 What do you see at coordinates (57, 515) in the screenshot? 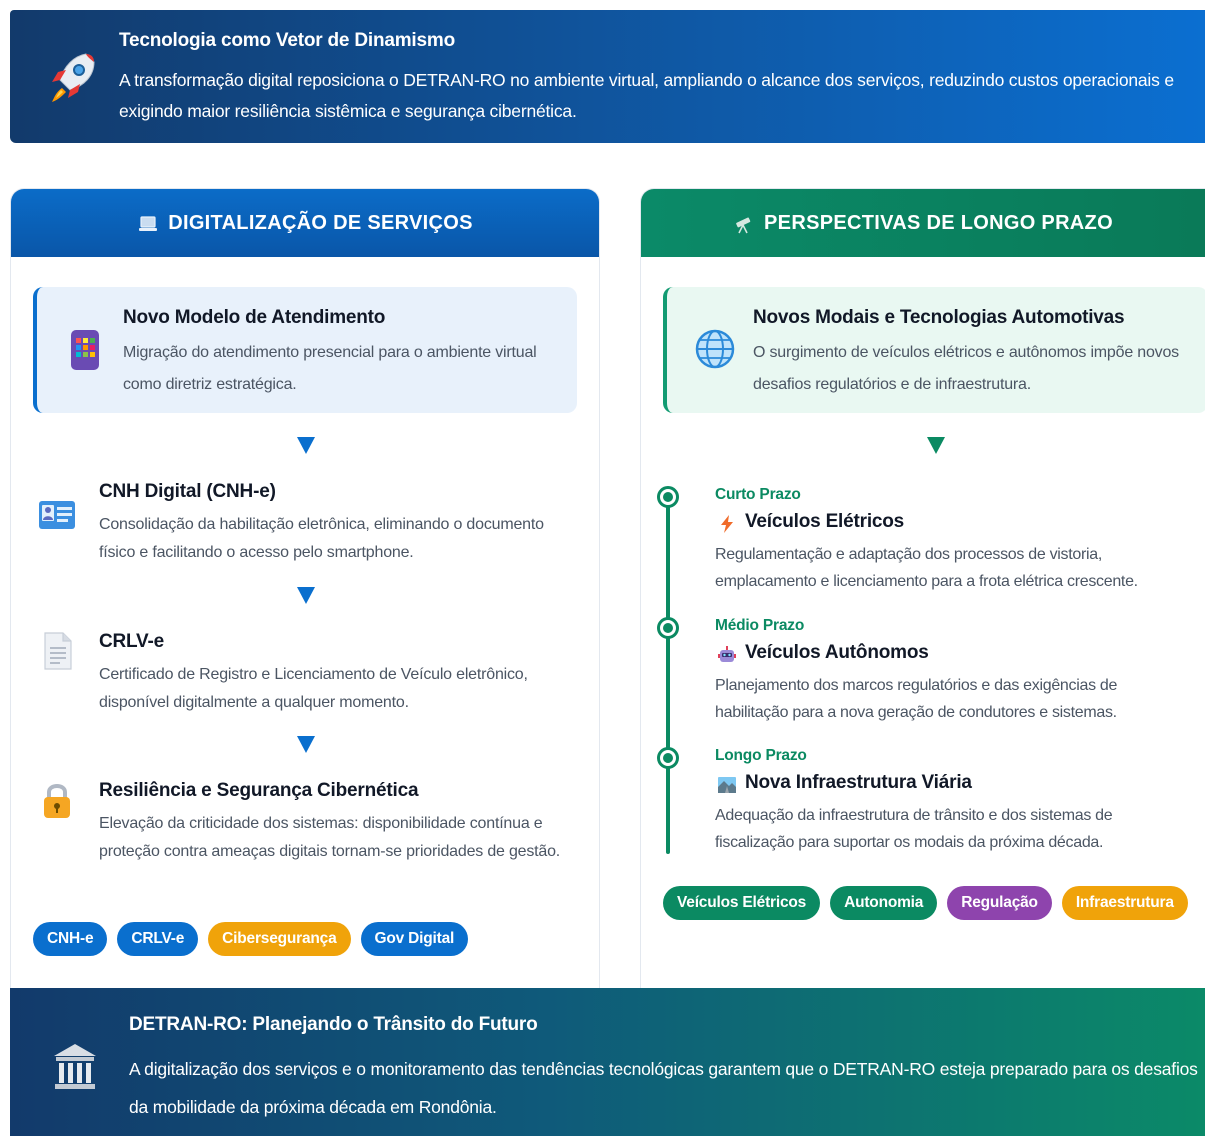
I see `id-card-icon` at bounding box center [57, 515].